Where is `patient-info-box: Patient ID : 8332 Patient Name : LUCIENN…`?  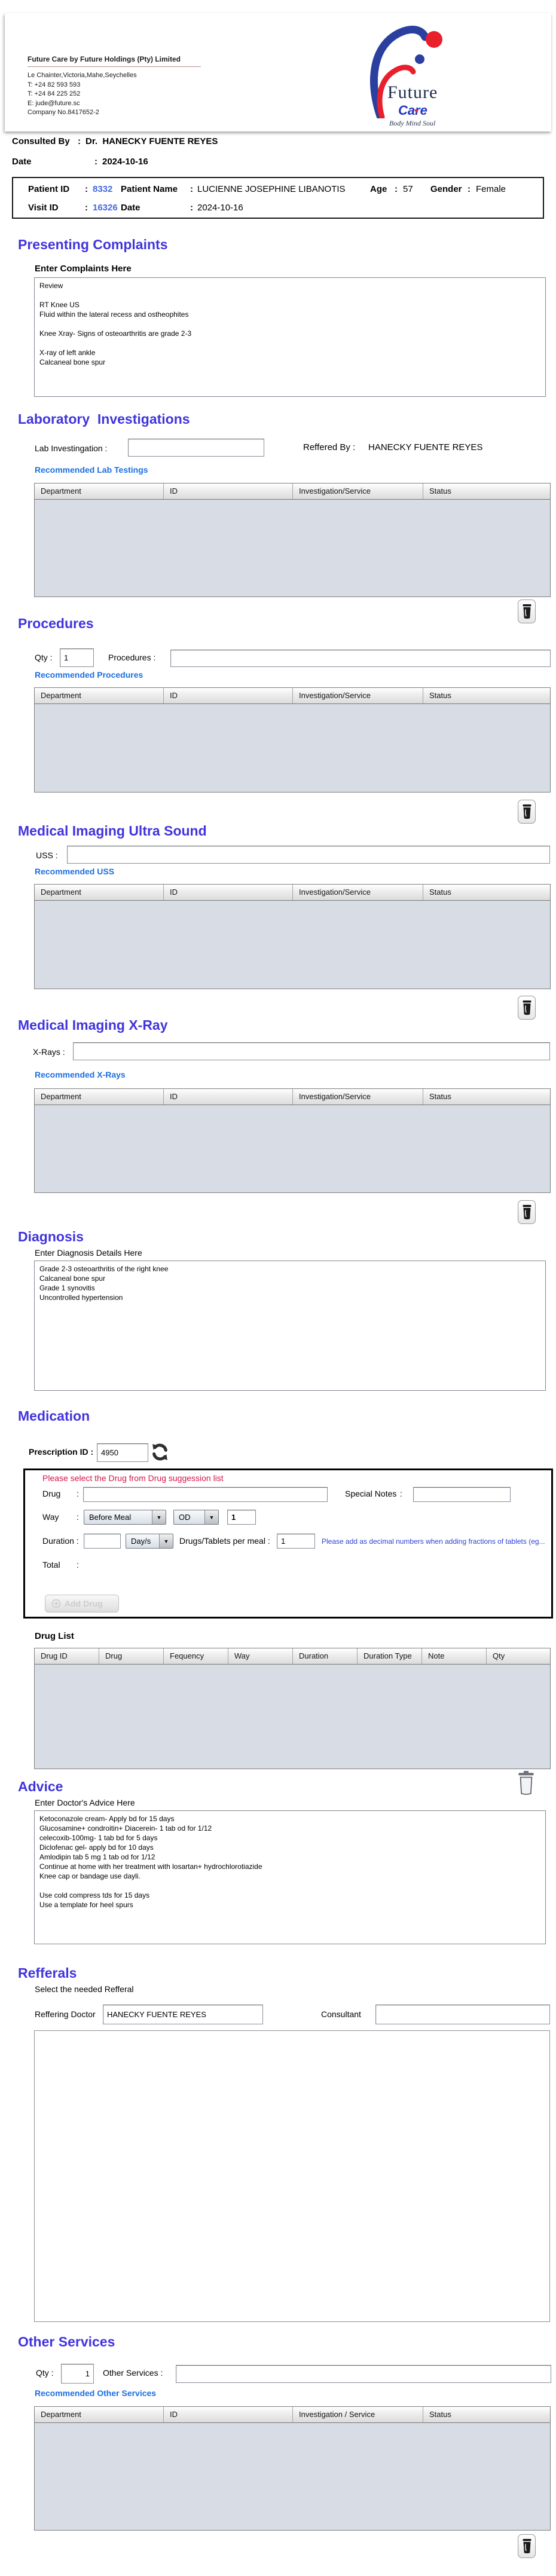 patient-info-box: Patient ID : 8332 Patient Name : LUCIENN… is located at coordinates (278, 198).